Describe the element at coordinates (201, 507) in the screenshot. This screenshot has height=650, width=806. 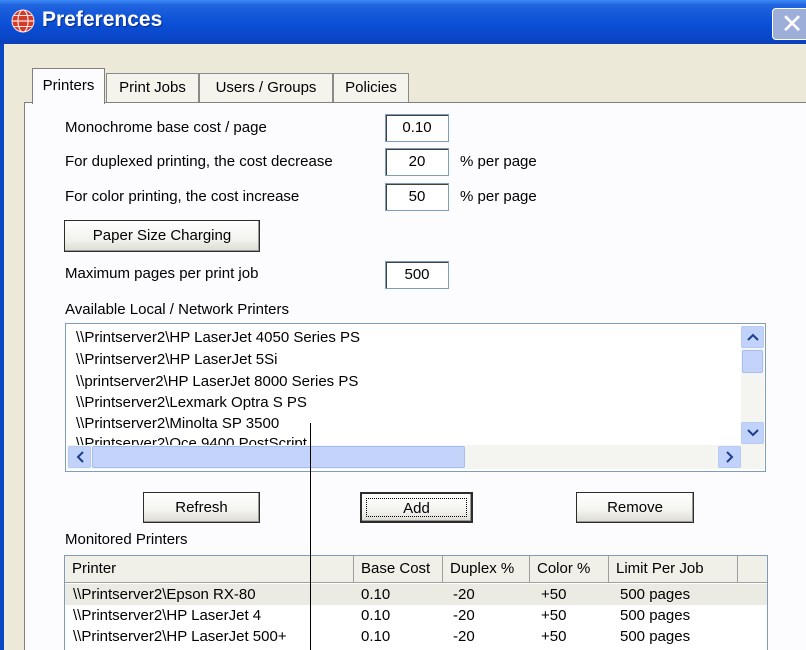
I see `refresh-button: Refresh` at that location.